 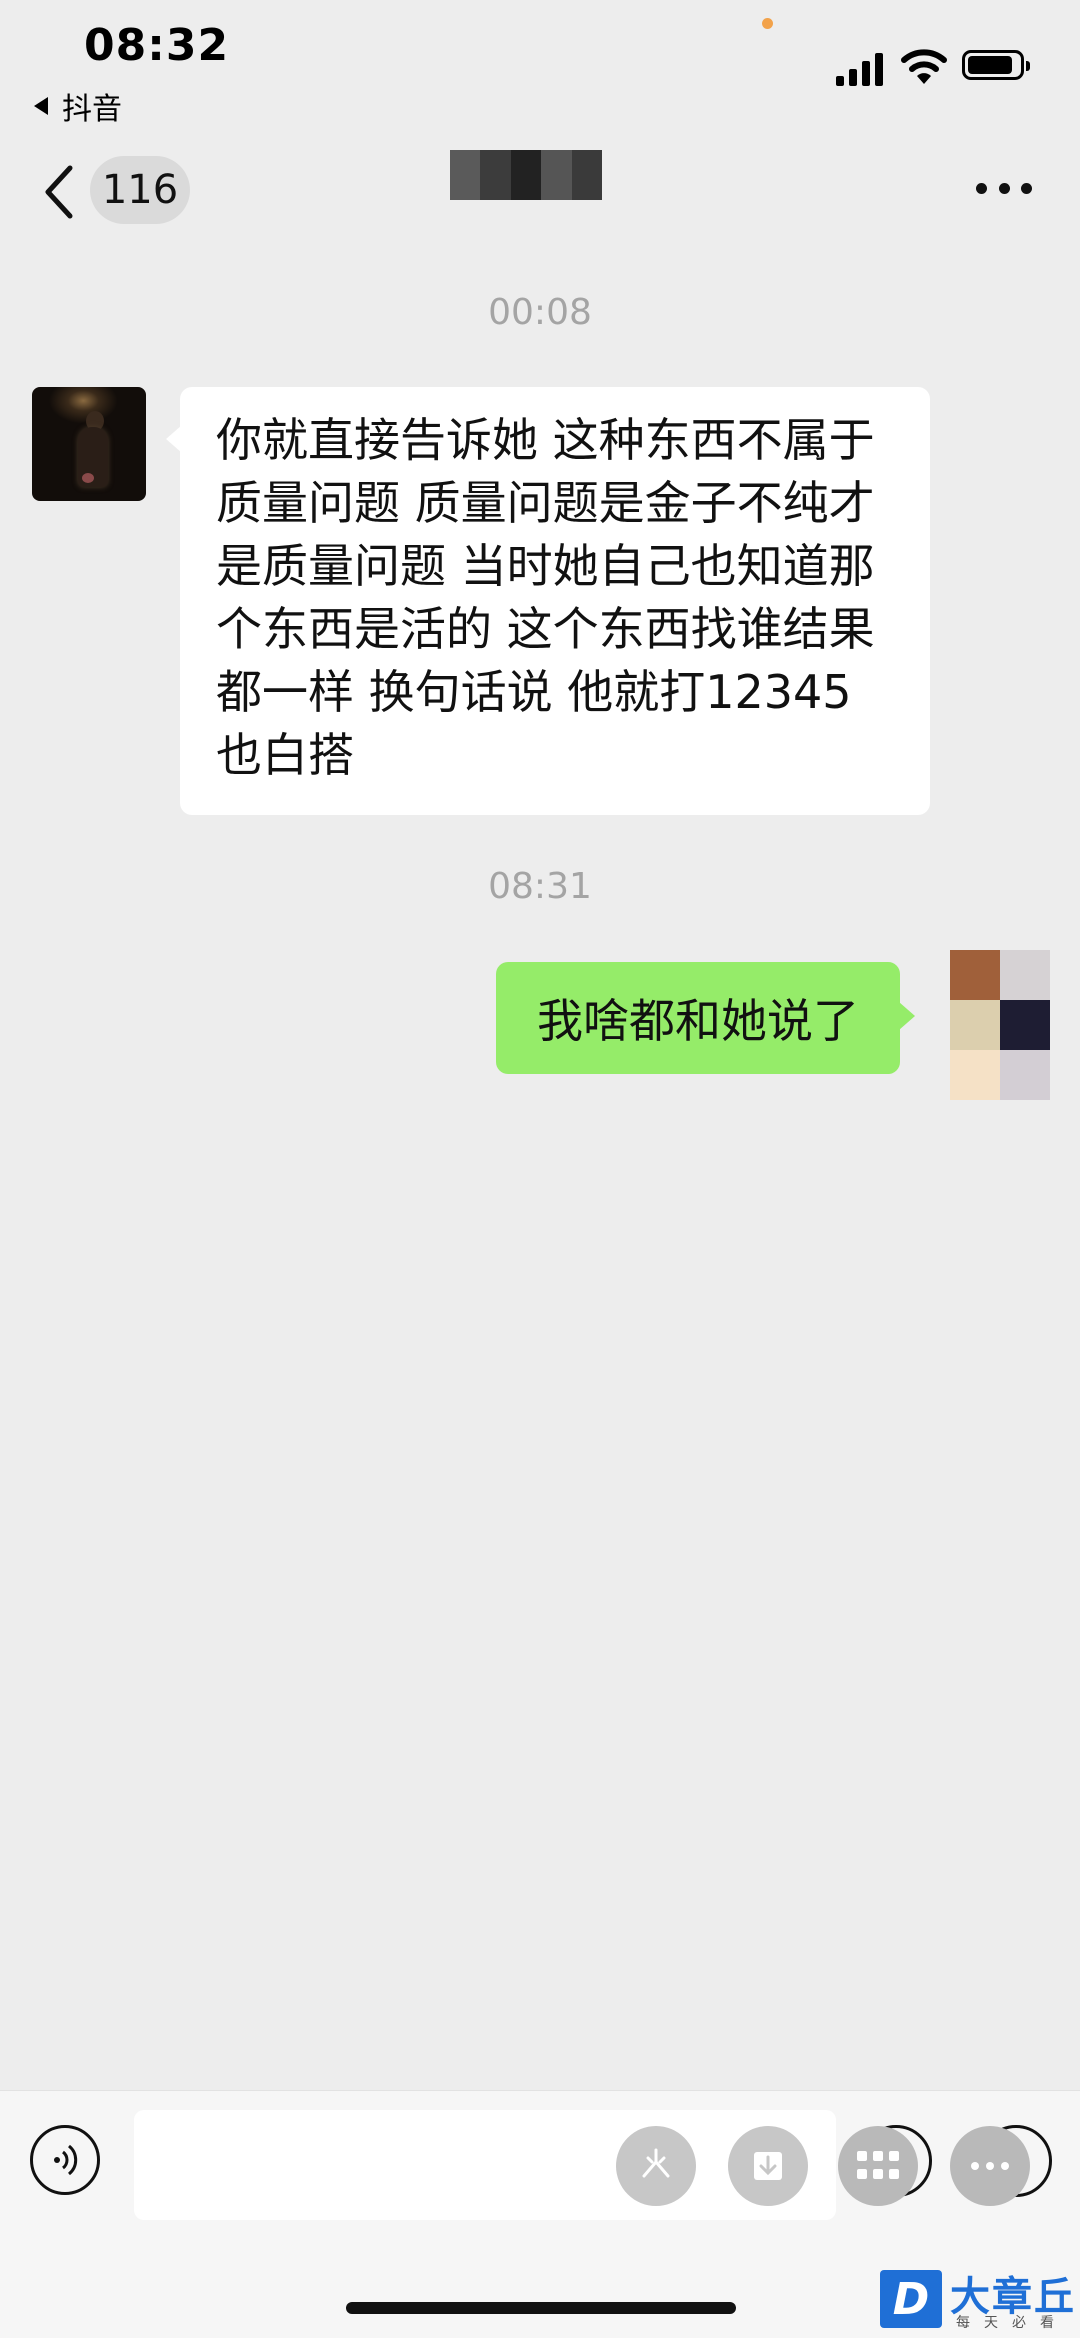 What do you see at coordinates (705, 1018) in the screenshot?
I see `sent-message-bubble: 我啥都和她说了` at bounding box center [705, 1018].